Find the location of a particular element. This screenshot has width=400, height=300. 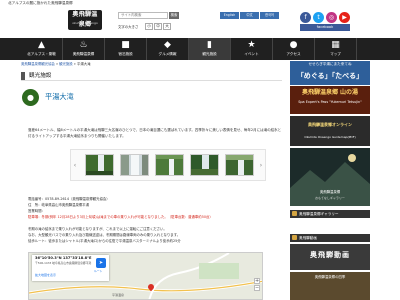

banner-gallery-sub: おもてなしギャラリー is located at coordinates (330, 198).